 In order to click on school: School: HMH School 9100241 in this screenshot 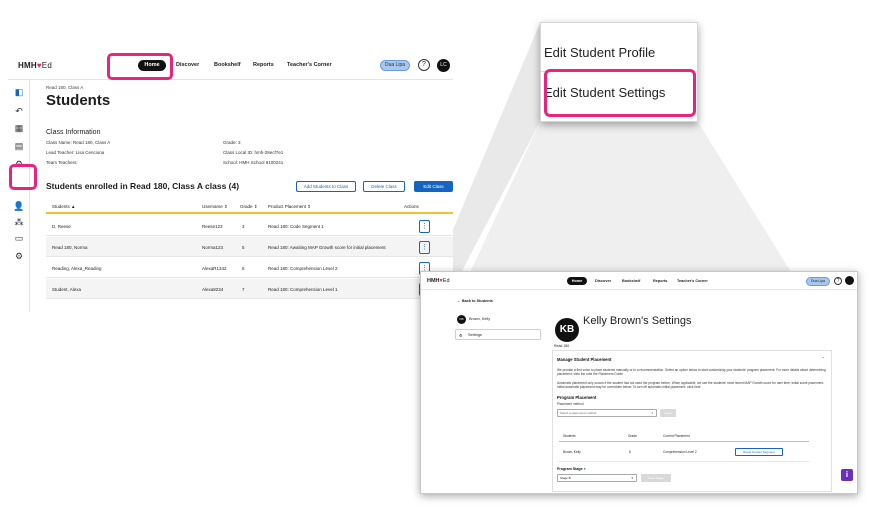, I will do `click(253, 162)`.